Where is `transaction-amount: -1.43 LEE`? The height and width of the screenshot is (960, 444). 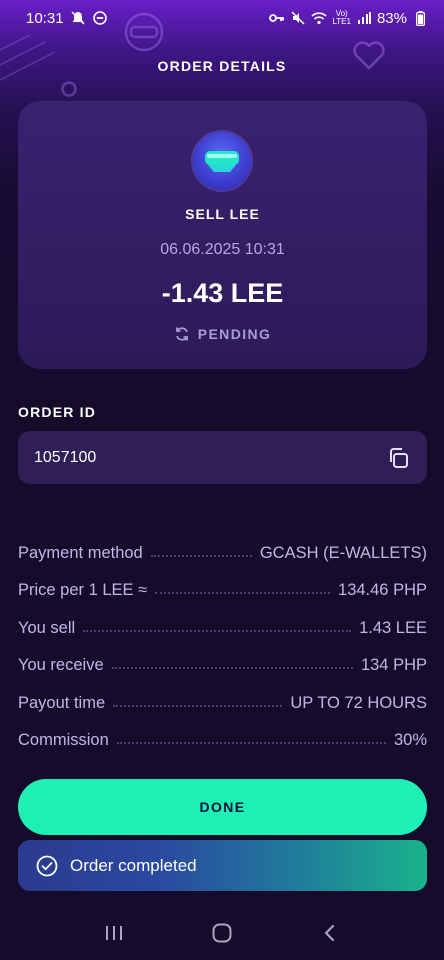 transaction-amount: -1.43 LEE is located at coordinates (222, 293).